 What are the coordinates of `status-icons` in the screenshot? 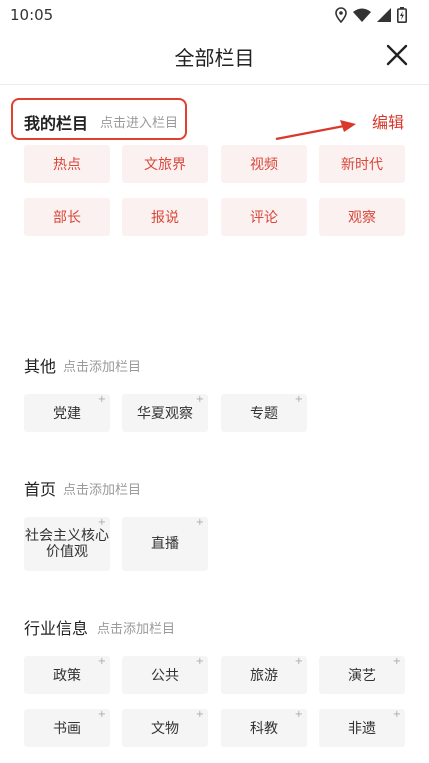 It's located at (371, 15).